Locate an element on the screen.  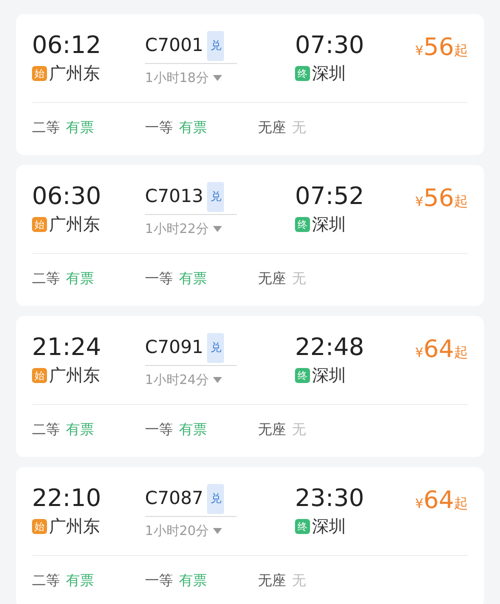
departure-time: 22:10 is located at coordinates (67, 498).